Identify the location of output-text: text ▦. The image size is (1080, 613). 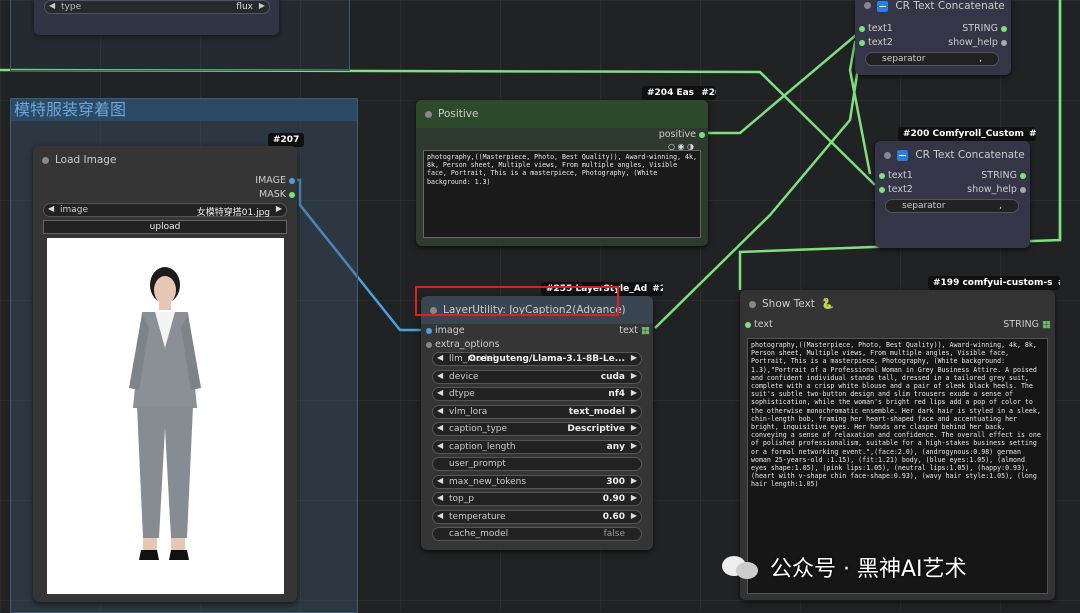
(634, 330).